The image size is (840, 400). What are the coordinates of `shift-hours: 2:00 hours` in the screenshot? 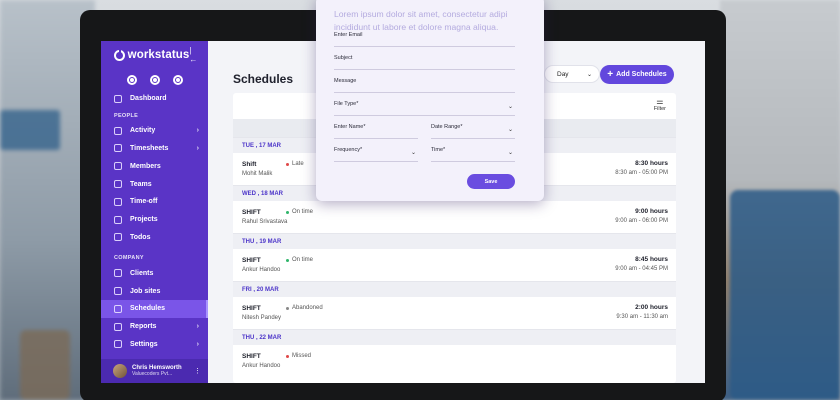 It's located at (651, 307).